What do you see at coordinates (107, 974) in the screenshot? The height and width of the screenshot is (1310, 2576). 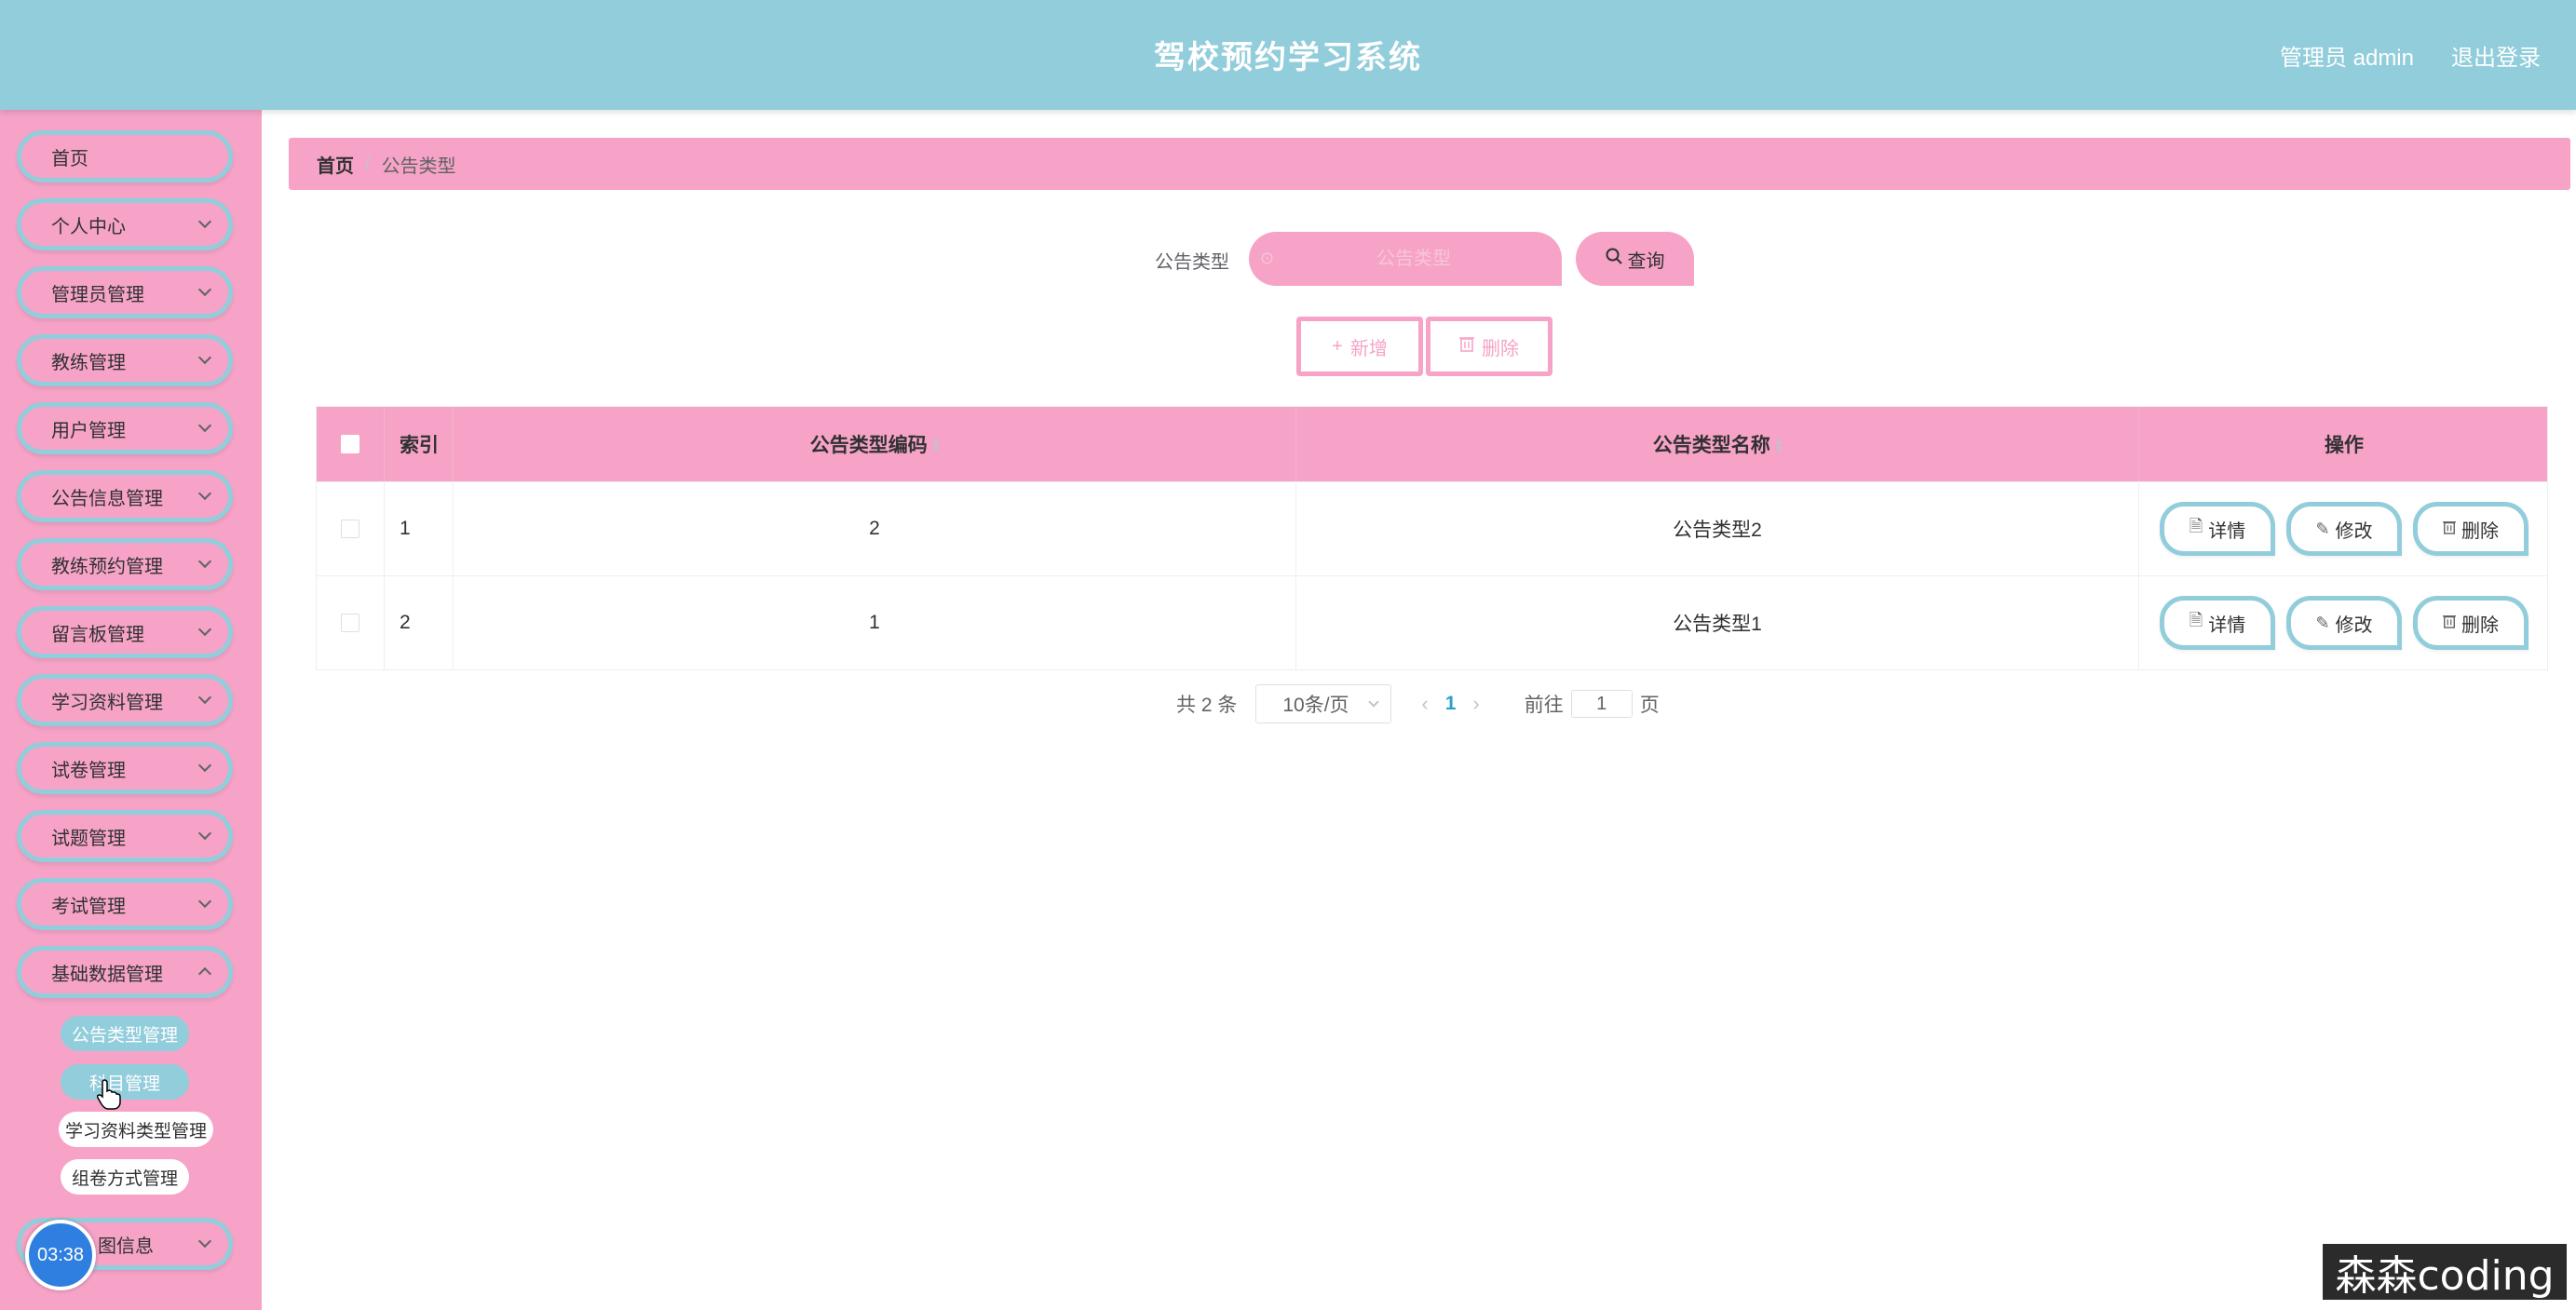 I see `sidebar-item-label: 基础数据管理` at bounding box center [107, 974].